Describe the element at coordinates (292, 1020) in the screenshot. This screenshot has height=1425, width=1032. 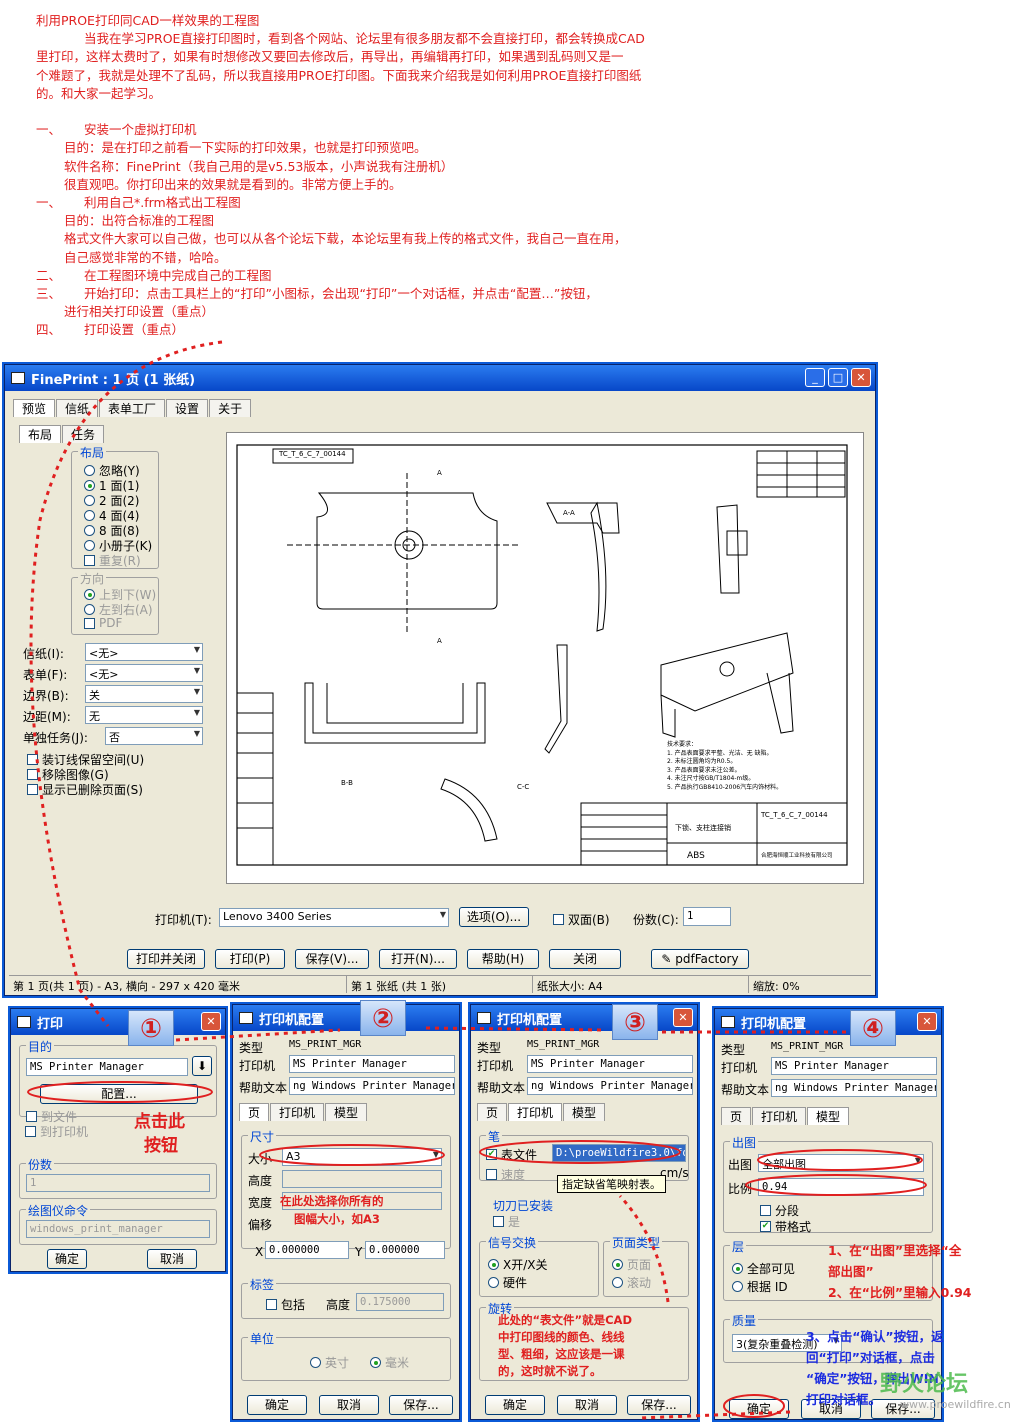
I see `config2-title: 打印机配置` at that location.